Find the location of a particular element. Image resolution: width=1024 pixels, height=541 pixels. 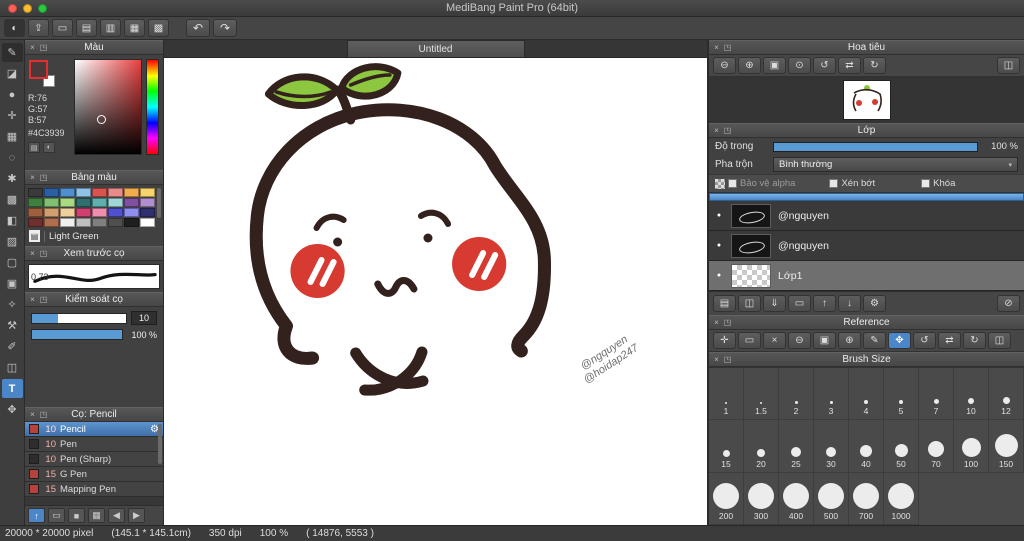

layer-folder-button: ▭ is located at coordinates (799, 303).